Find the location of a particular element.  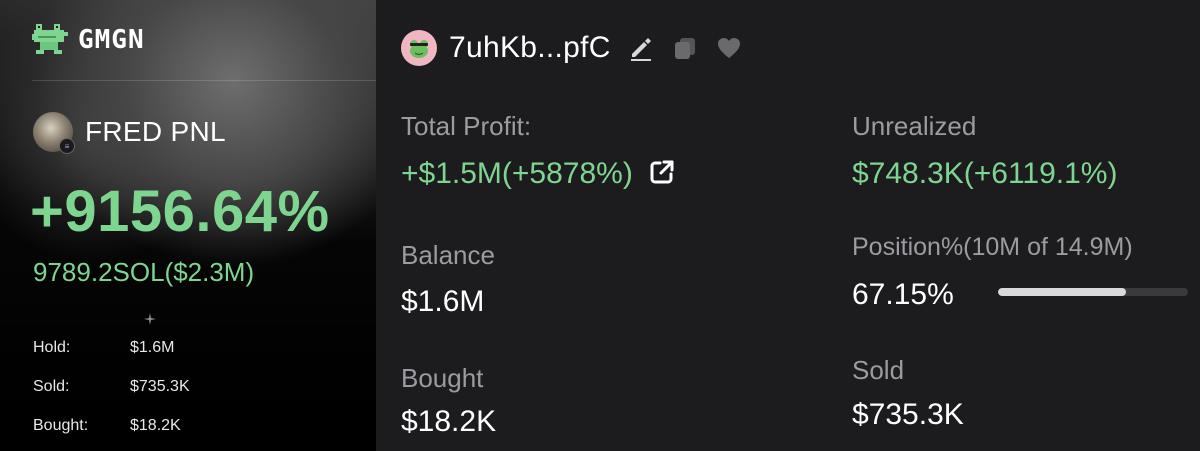

chain-badge-icon: ≡ is located at coordinates (67, 146).